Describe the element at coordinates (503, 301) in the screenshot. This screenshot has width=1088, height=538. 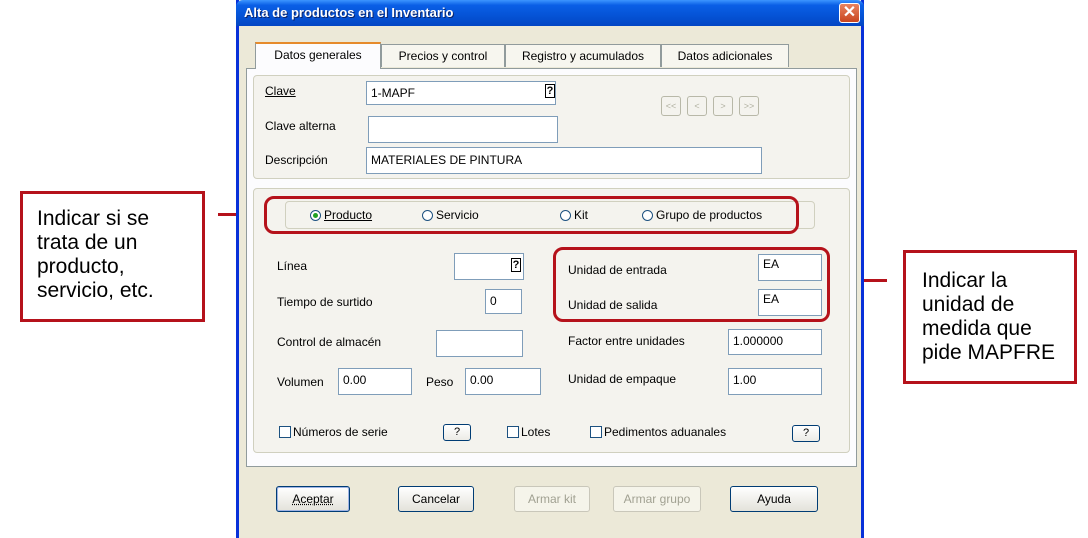
I see `tiempo-surtido-field: 0` at that location.